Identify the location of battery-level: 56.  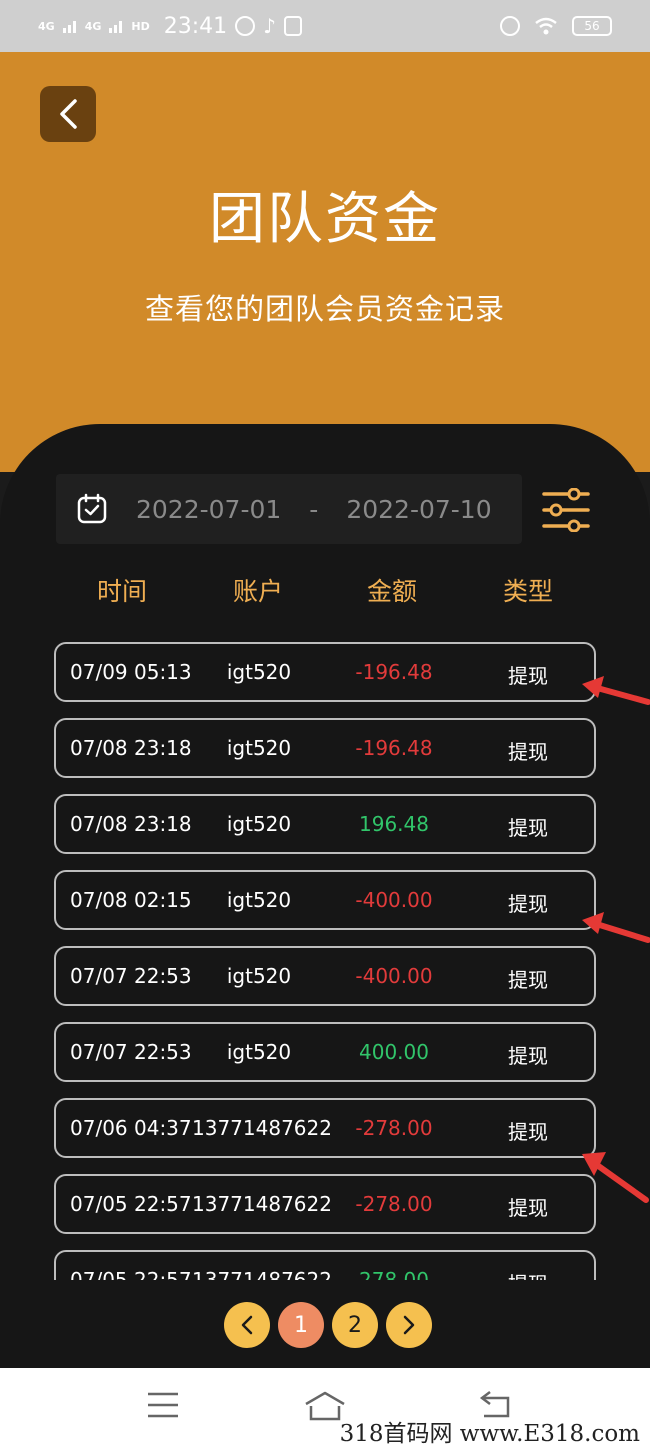
(592, 26).